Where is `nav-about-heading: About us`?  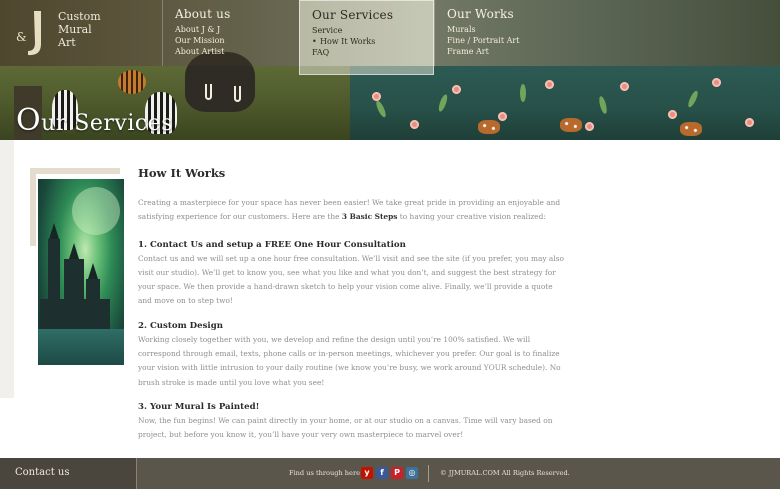 nav-about-heading: About us is located at coordinates (202, 14).